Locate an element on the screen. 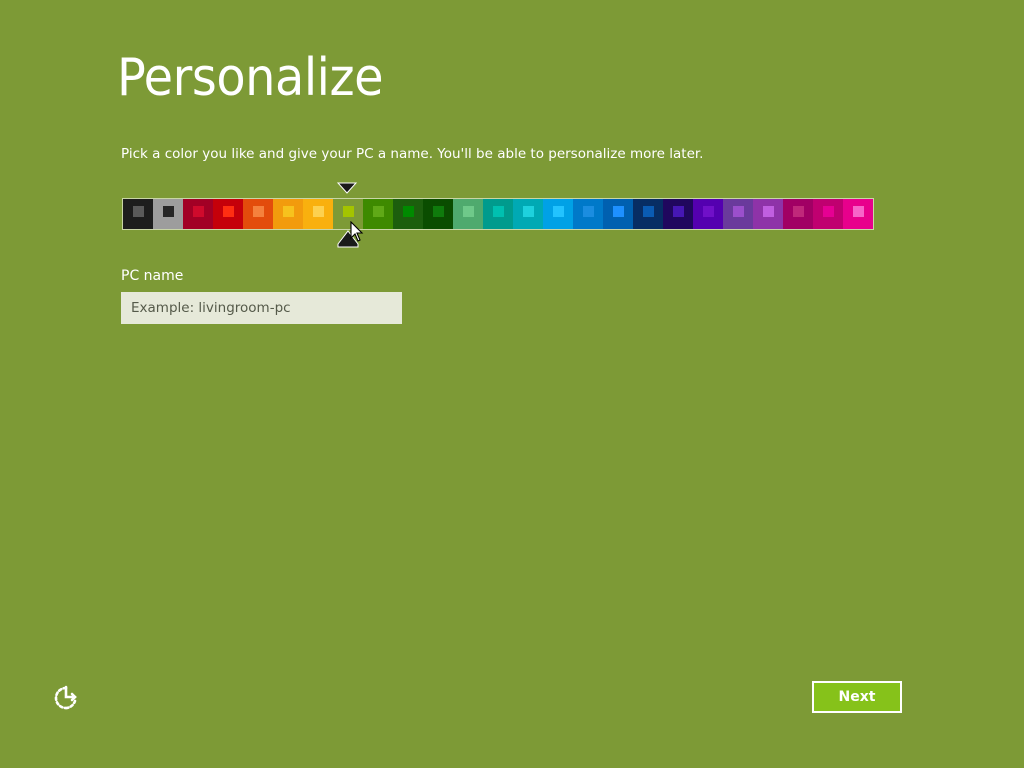  selection-marker-bottom-icon is located at coordinates (348, 239).